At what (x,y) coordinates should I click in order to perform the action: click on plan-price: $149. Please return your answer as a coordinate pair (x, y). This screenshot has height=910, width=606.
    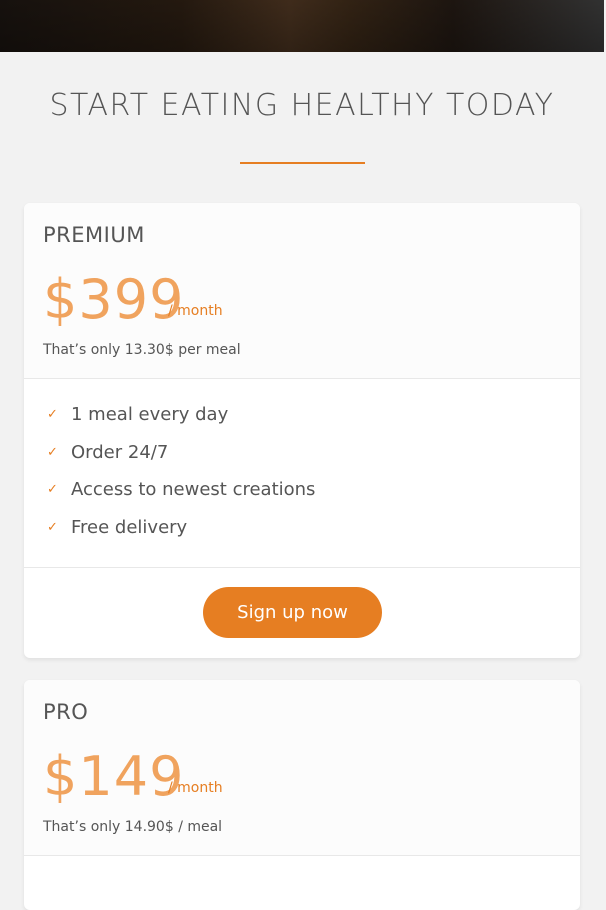
    Looking at the image, I should click on (114, 776).